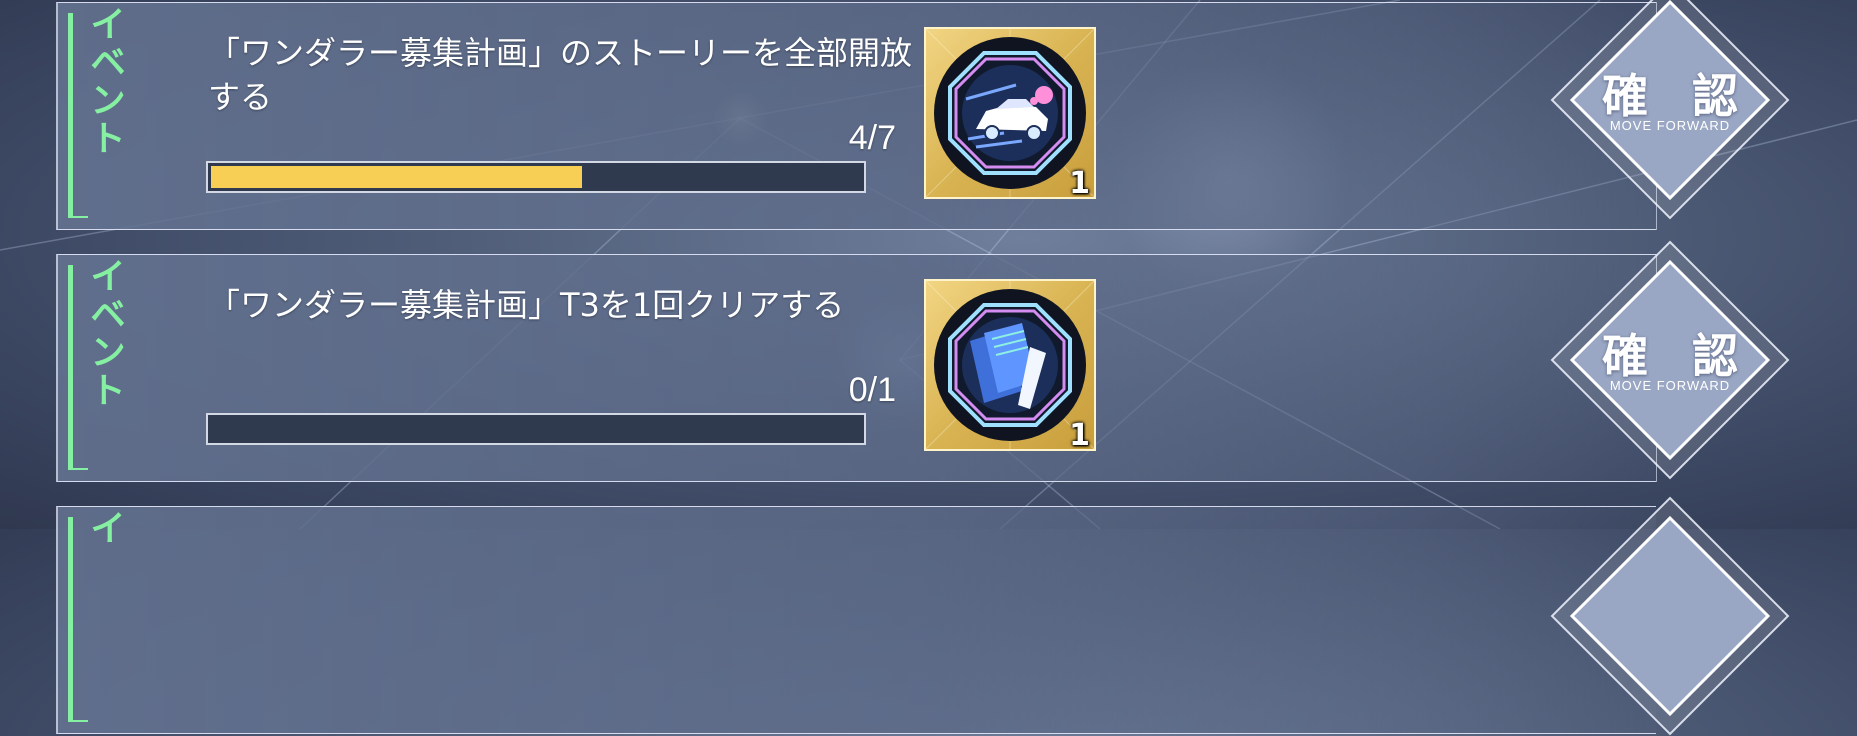 The width and height of the screenshot is (1857, 736). Describe the element at coordinates (560, 75) in the screenshot. I see `mission-title: 「ワンダラー募集計画」のストーリーを全部開放する` at that location.